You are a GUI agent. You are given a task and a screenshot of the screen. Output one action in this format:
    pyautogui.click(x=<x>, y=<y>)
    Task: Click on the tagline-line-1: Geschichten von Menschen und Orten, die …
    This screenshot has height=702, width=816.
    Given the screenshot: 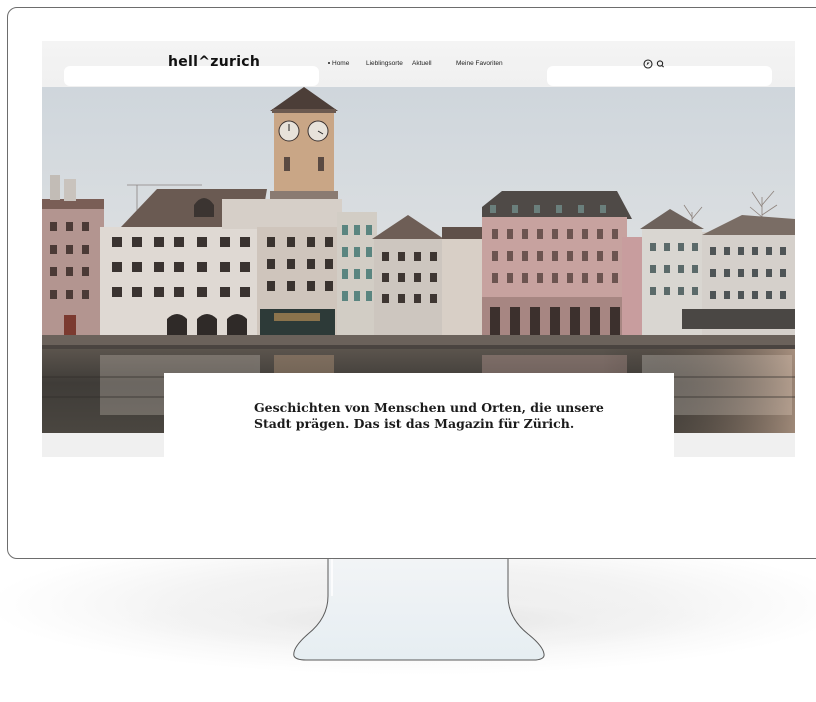 What is the action you would take?
    pyautogui.click(x=429, y=407)
    